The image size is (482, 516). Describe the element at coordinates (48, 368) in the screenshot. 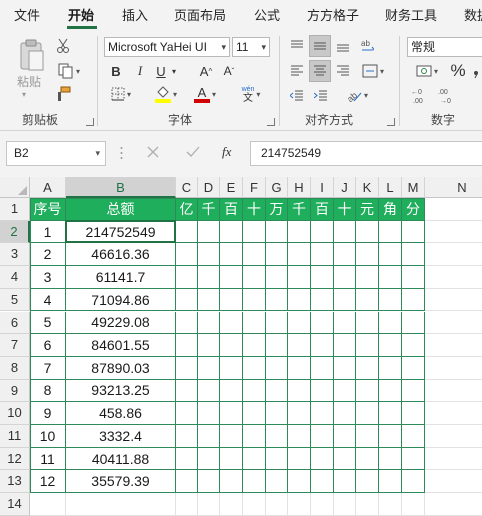

I see `serial-cell: 7` at that location.